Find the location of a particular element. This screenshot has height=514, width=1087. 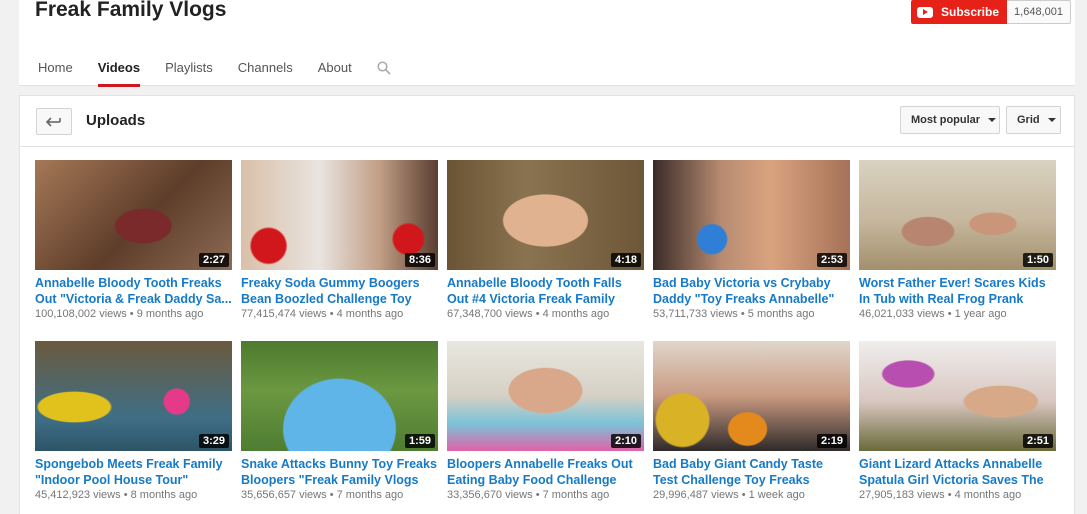

view-dropdown: Grid is located at coordinates (1033, 120).